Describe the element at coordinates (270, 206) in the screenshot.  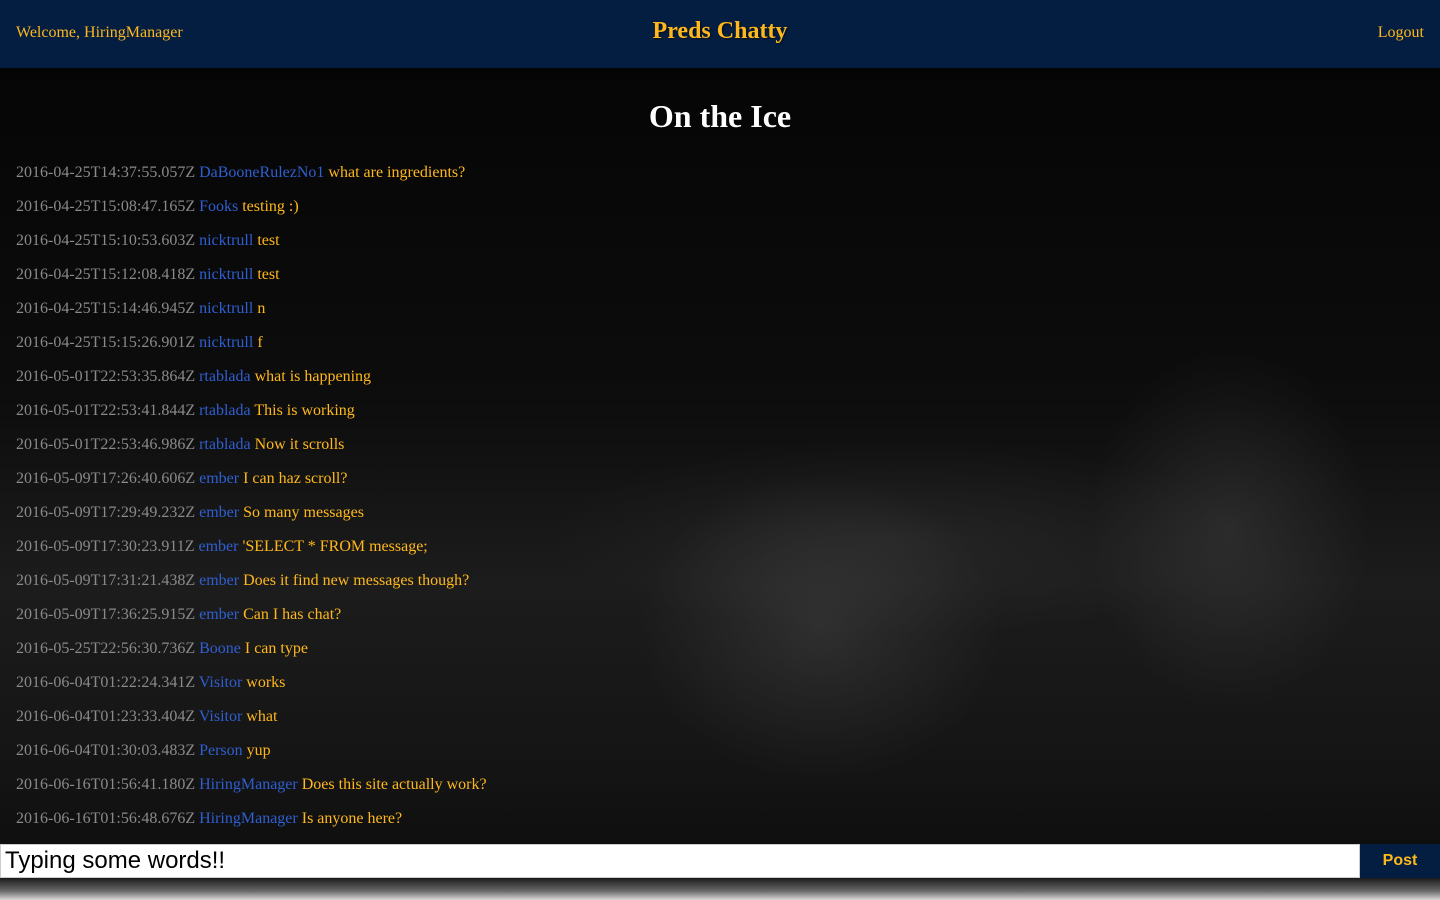
I see `message-text: testing :)` at that location.